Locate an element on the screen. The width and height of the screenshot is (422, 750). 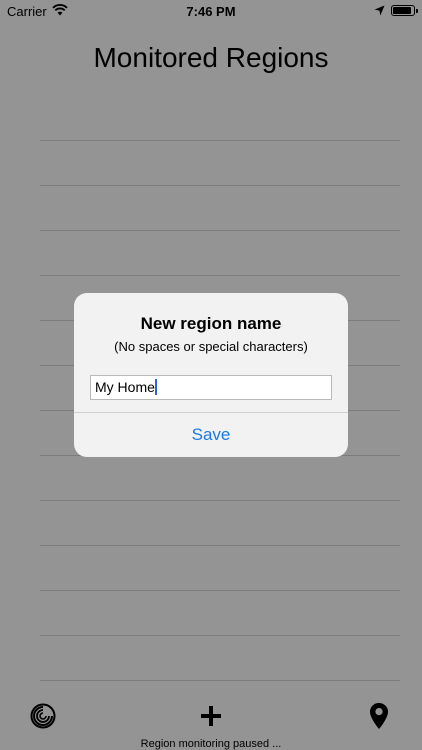
text-caret is located at coordinates (155, 387).